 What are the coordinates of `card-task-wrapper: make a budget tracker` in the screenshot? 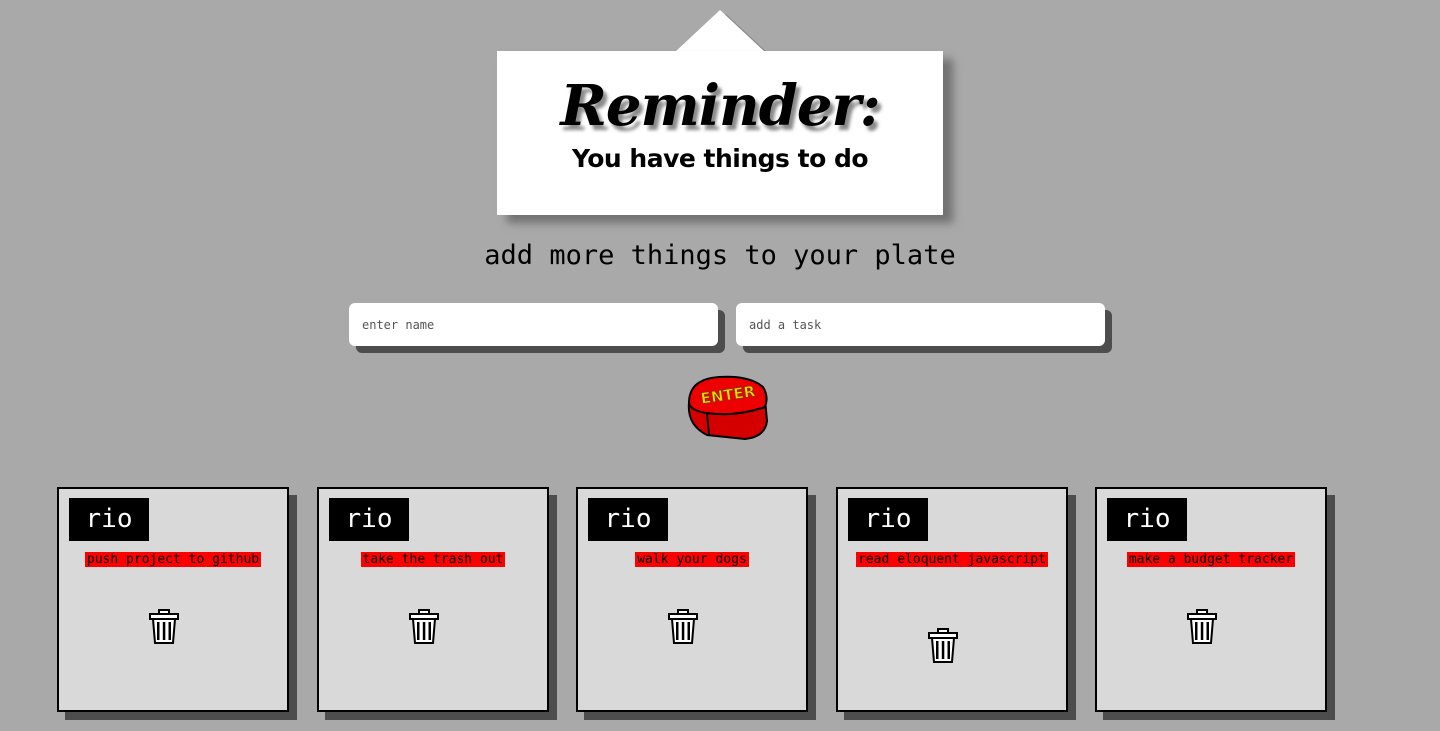 It's located at (1211, 559).